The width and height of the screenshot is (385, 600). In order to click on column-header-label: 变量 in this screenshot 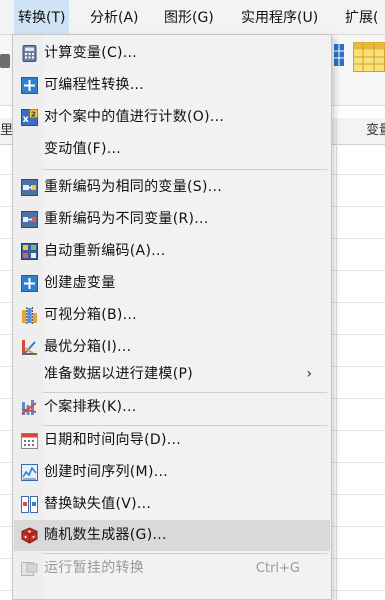, I will do `click(375, 130)`.